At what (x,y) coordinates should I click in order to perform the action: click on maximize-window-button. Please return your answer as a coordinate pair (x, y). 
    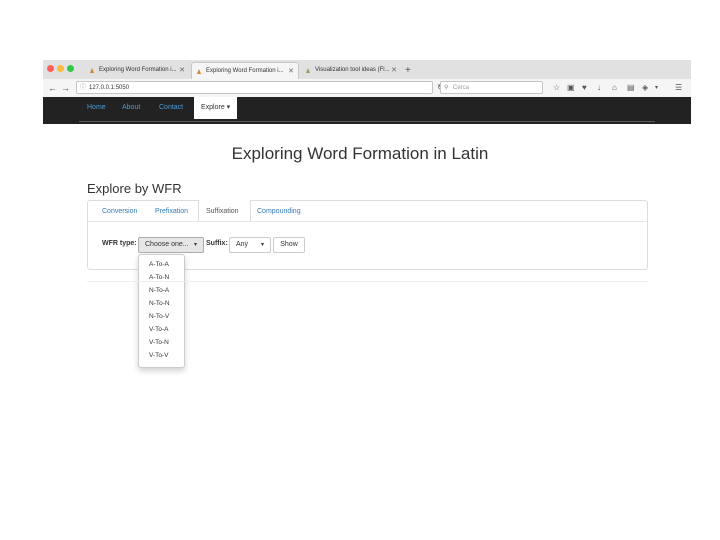
    Looking at the image, I should click on (70, 68).